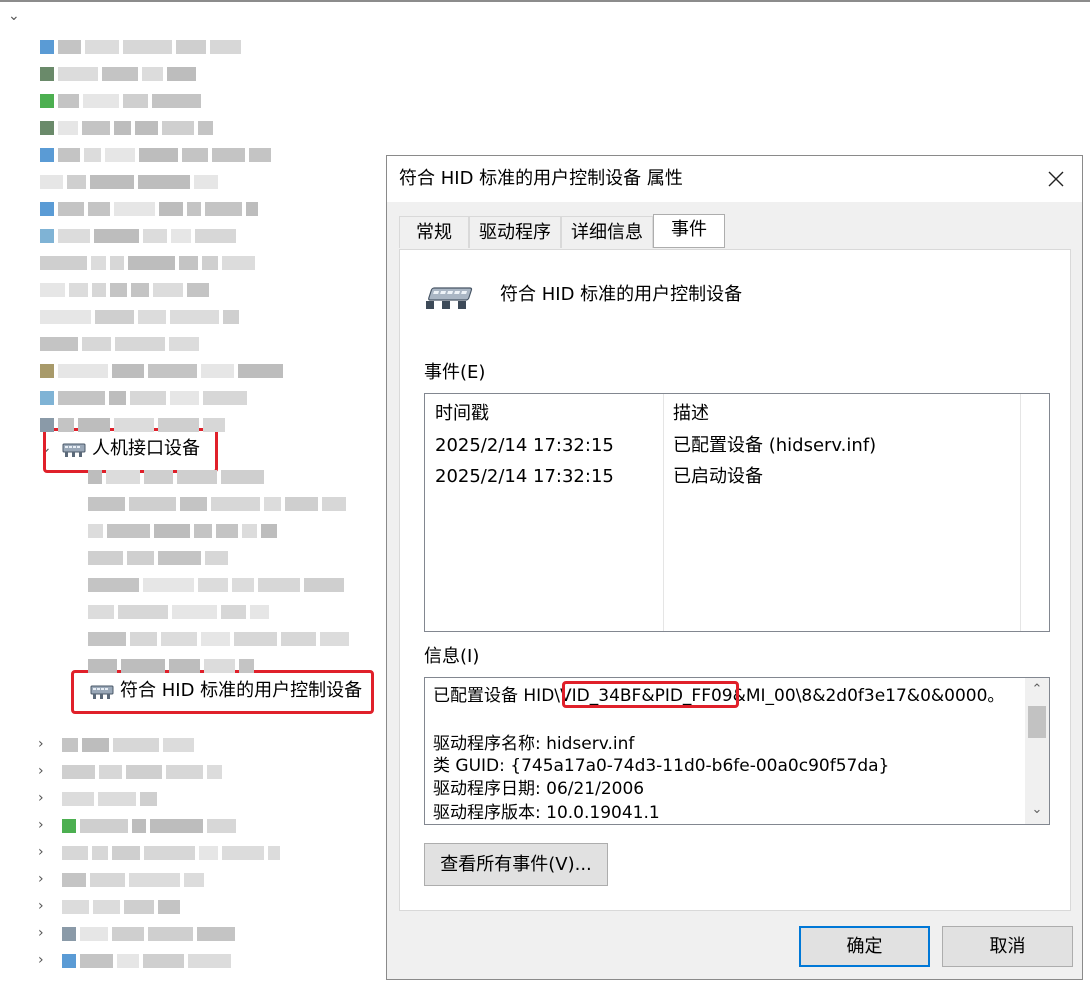  What do you see at coordinates (515, 232) in the screenshot?
I see `tab-driver: 驱动程序` at bounding box center [515, 232].